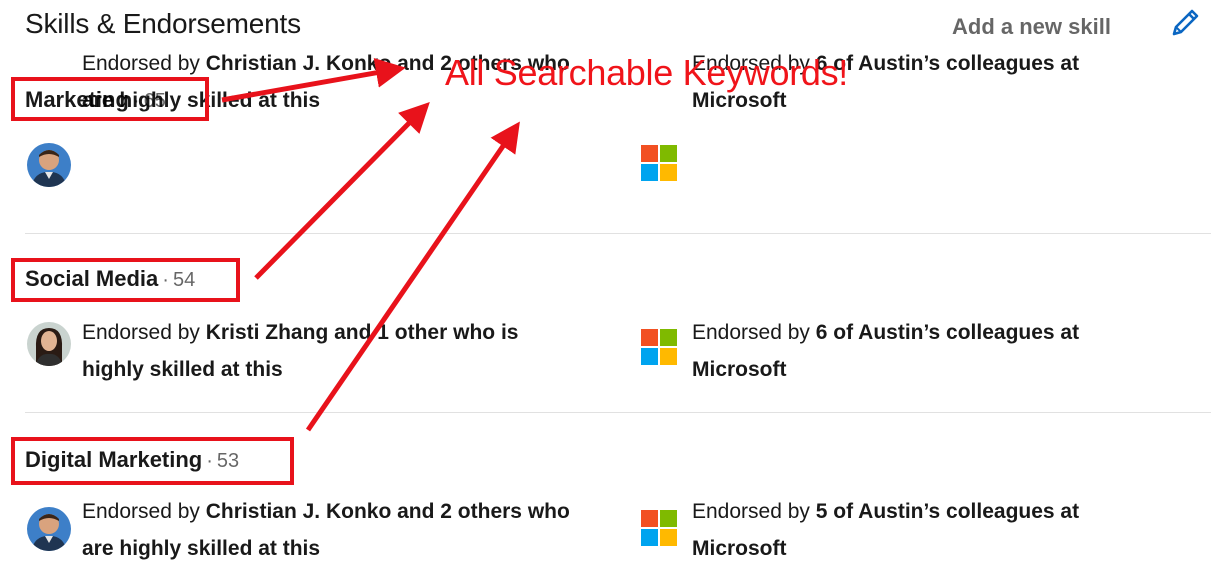  Describe the element at coordinates (182, 369) in the screenshot. I see `endorser-tail: highly skilled at this` at that location.